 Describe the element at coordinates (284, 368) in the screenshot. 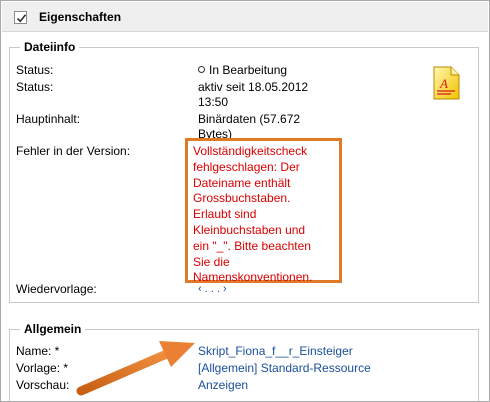

I see `vorlage-link: [Allgemein] Standard-Ressource` at that location.